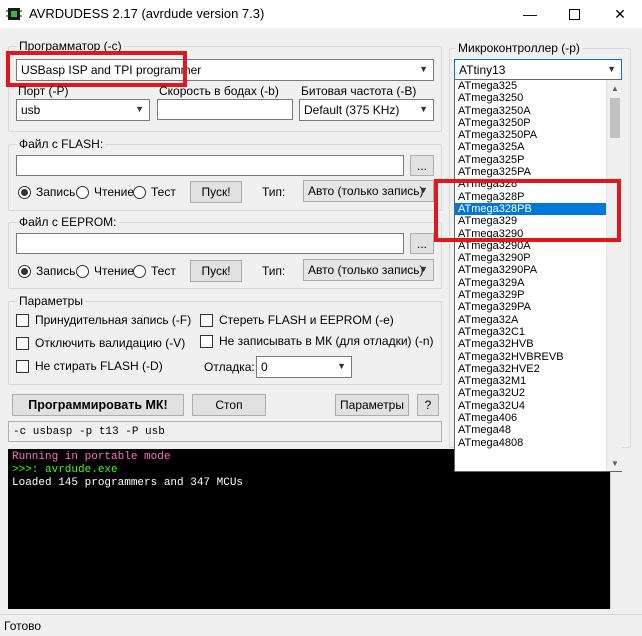  What do you see at coordinates (128, 483) in the screenshot?
I see `console-line-3: Loaded 145 programmers and 347 MCUs` at bounding box center [128, 483].